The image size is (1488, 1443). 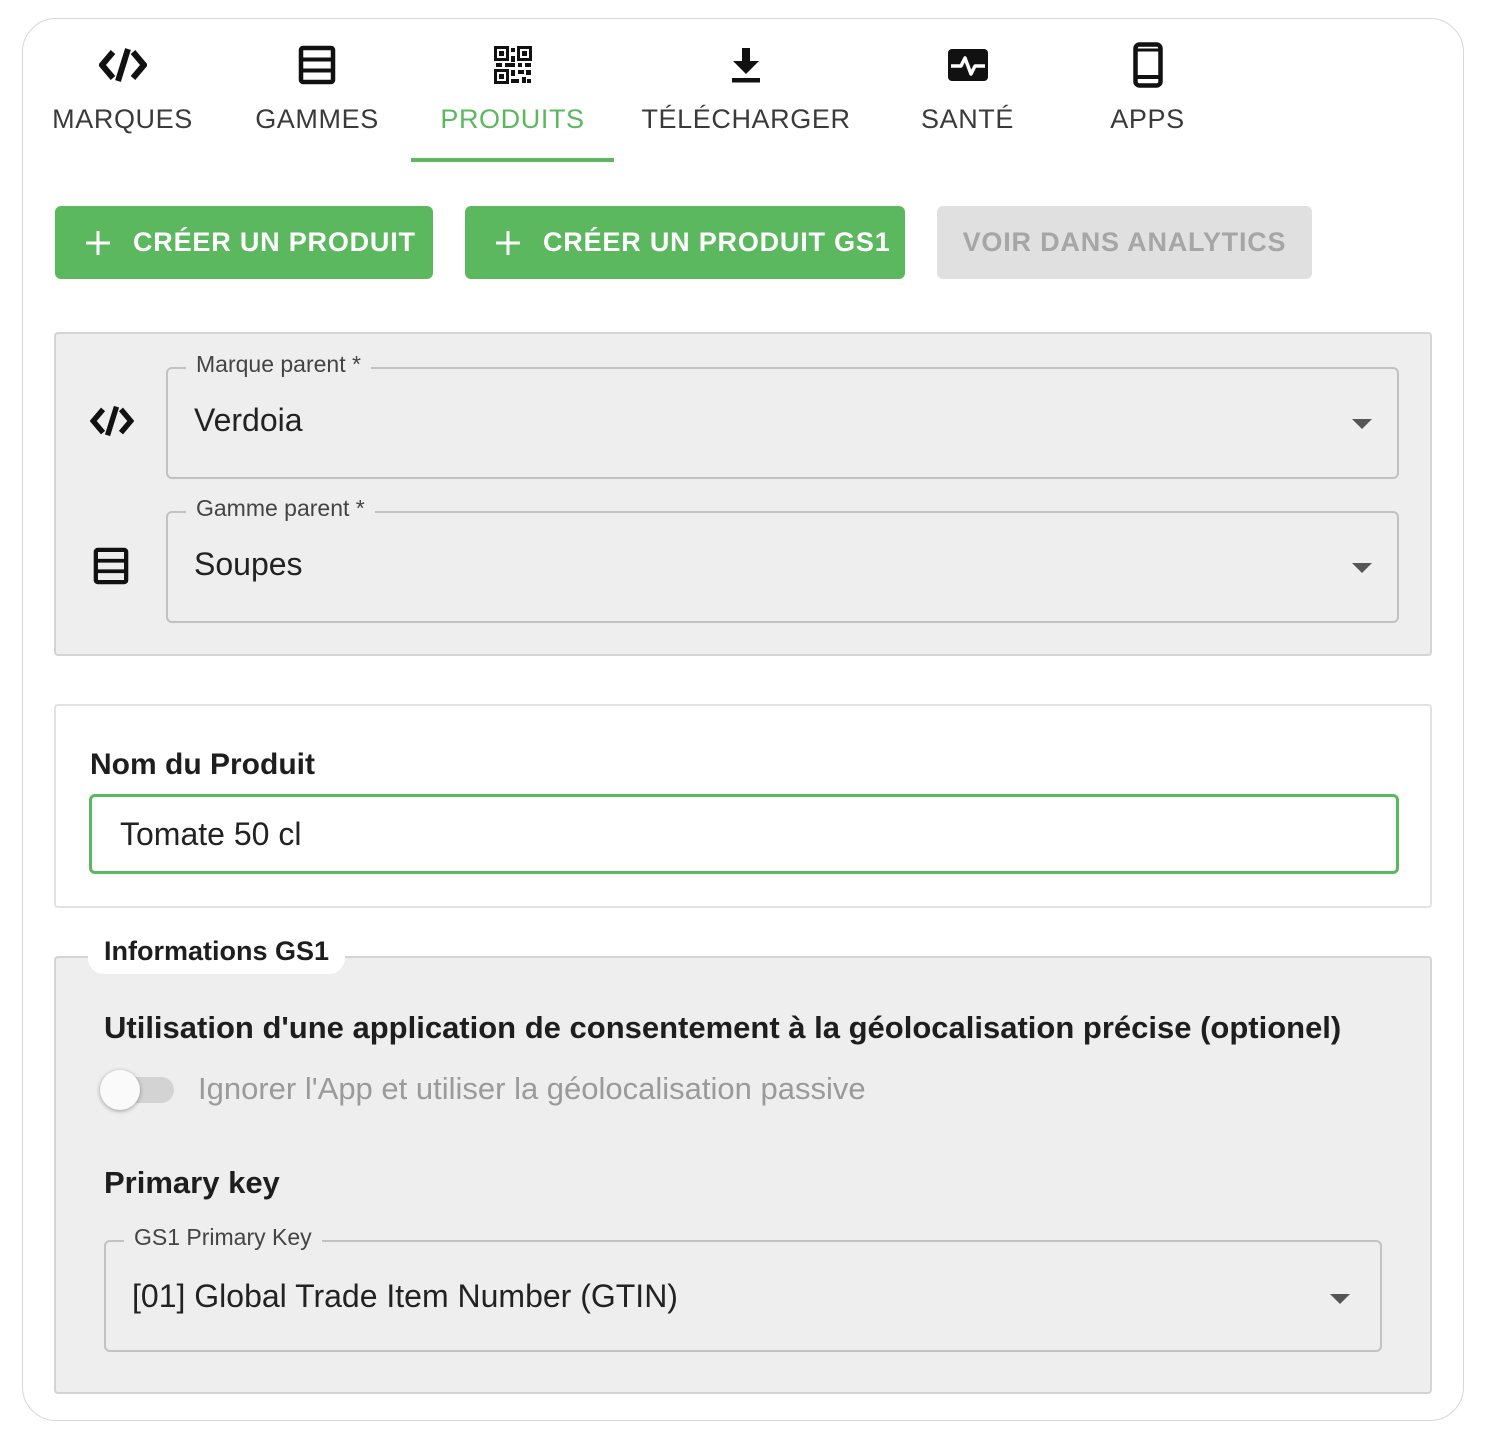 What do you see at coordinates (317, 119) in the screenshot?
I see `tab-label: GAMMES` at bounding box center [317, 119].